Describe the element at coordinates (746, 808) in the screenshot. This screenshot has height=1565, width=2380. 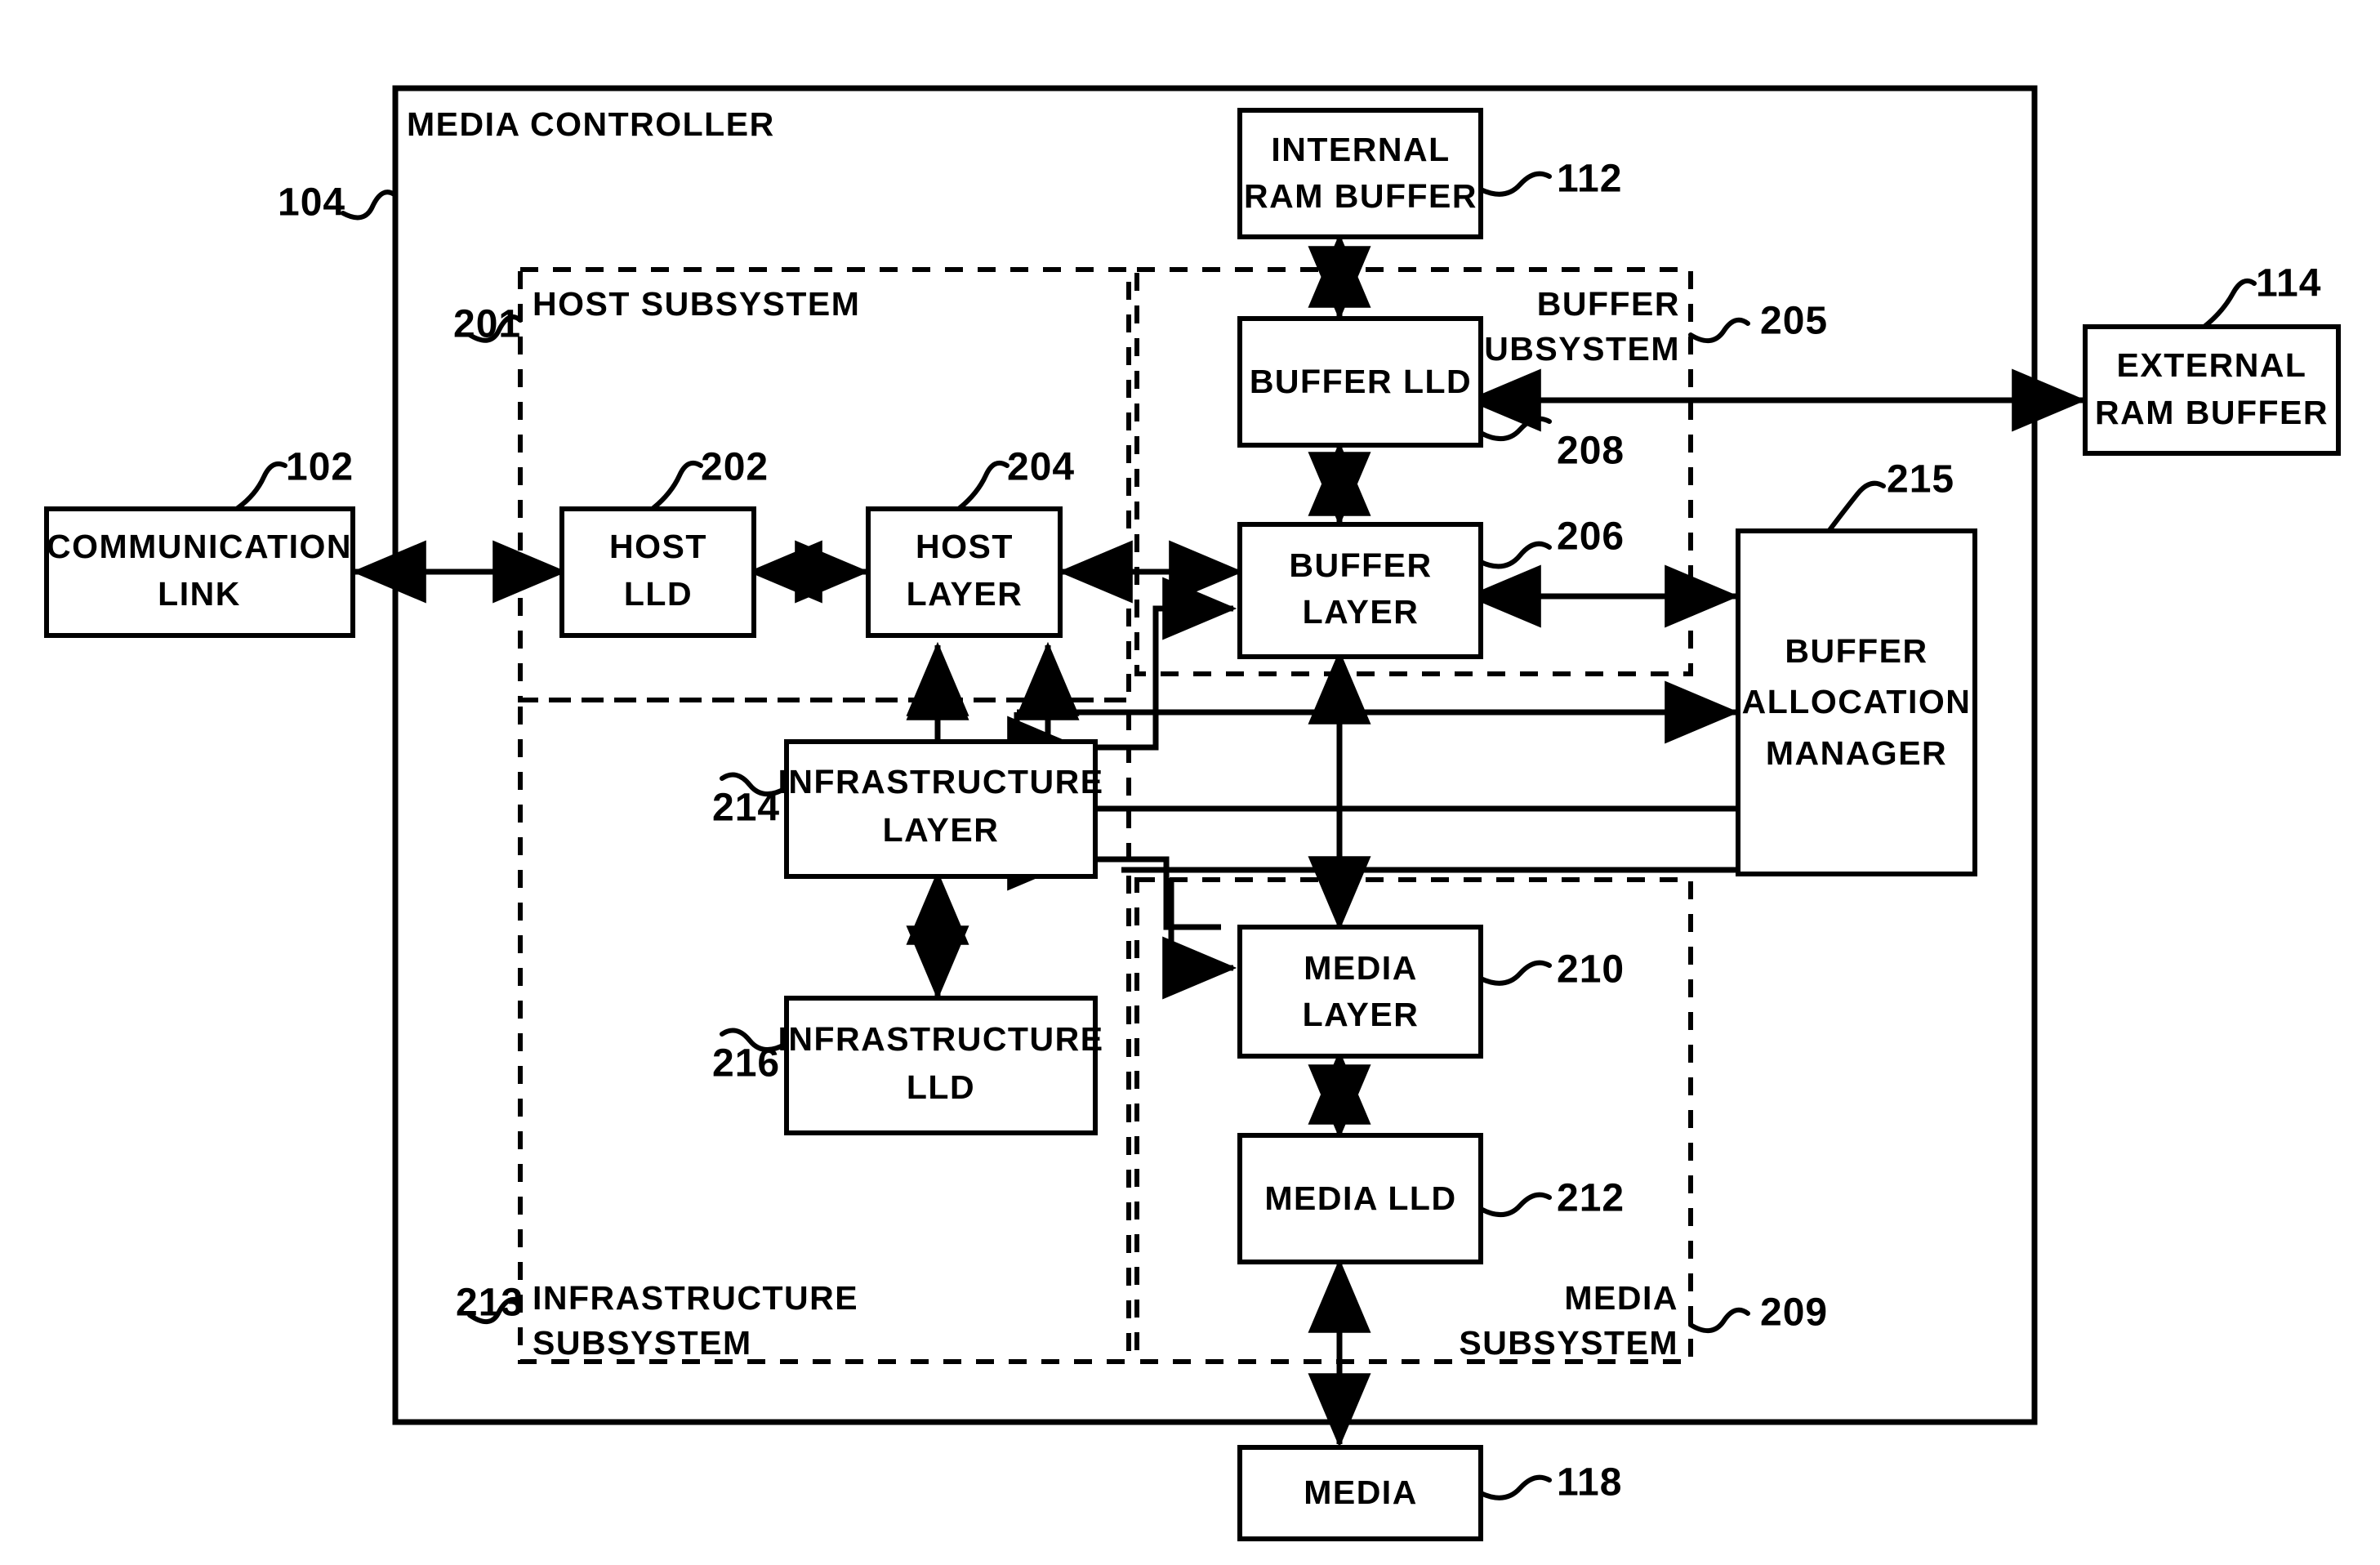
I see `ref-214: 214` at that location.